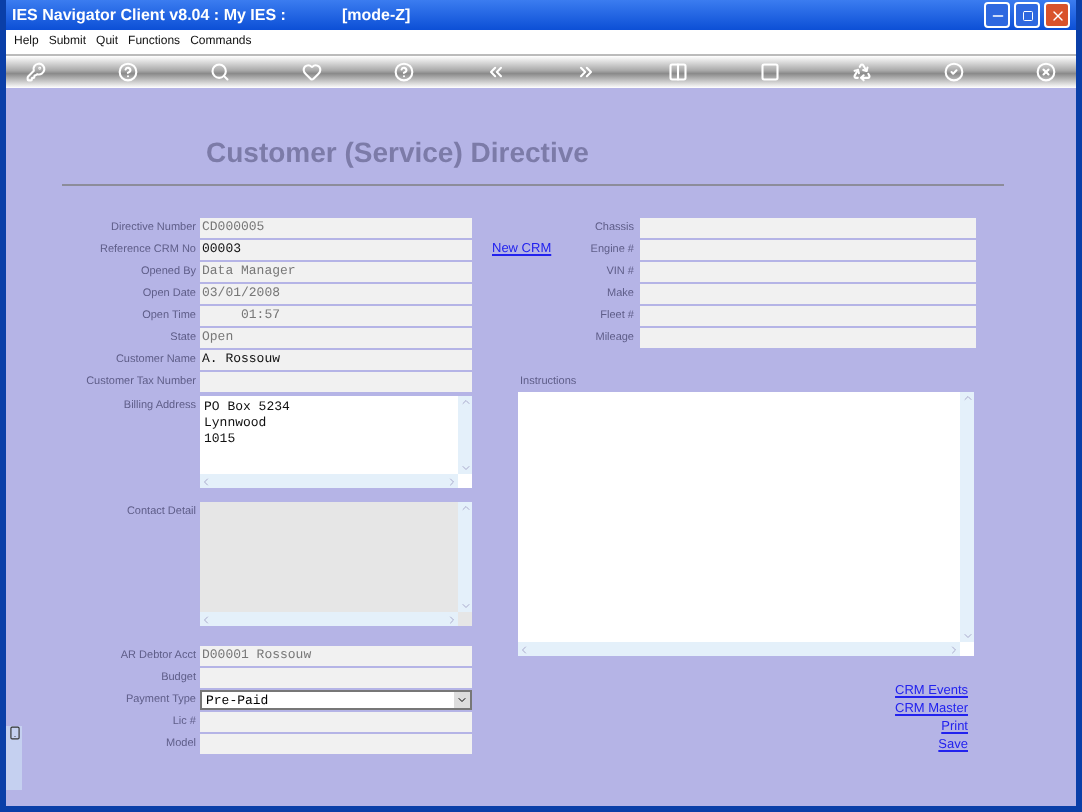 Image resolution: width=1082 pixels, height=812 pixels. Describe the element at coordinates (495, 72) in the screenshot. I see `double-chevron-left-icon` at that location.